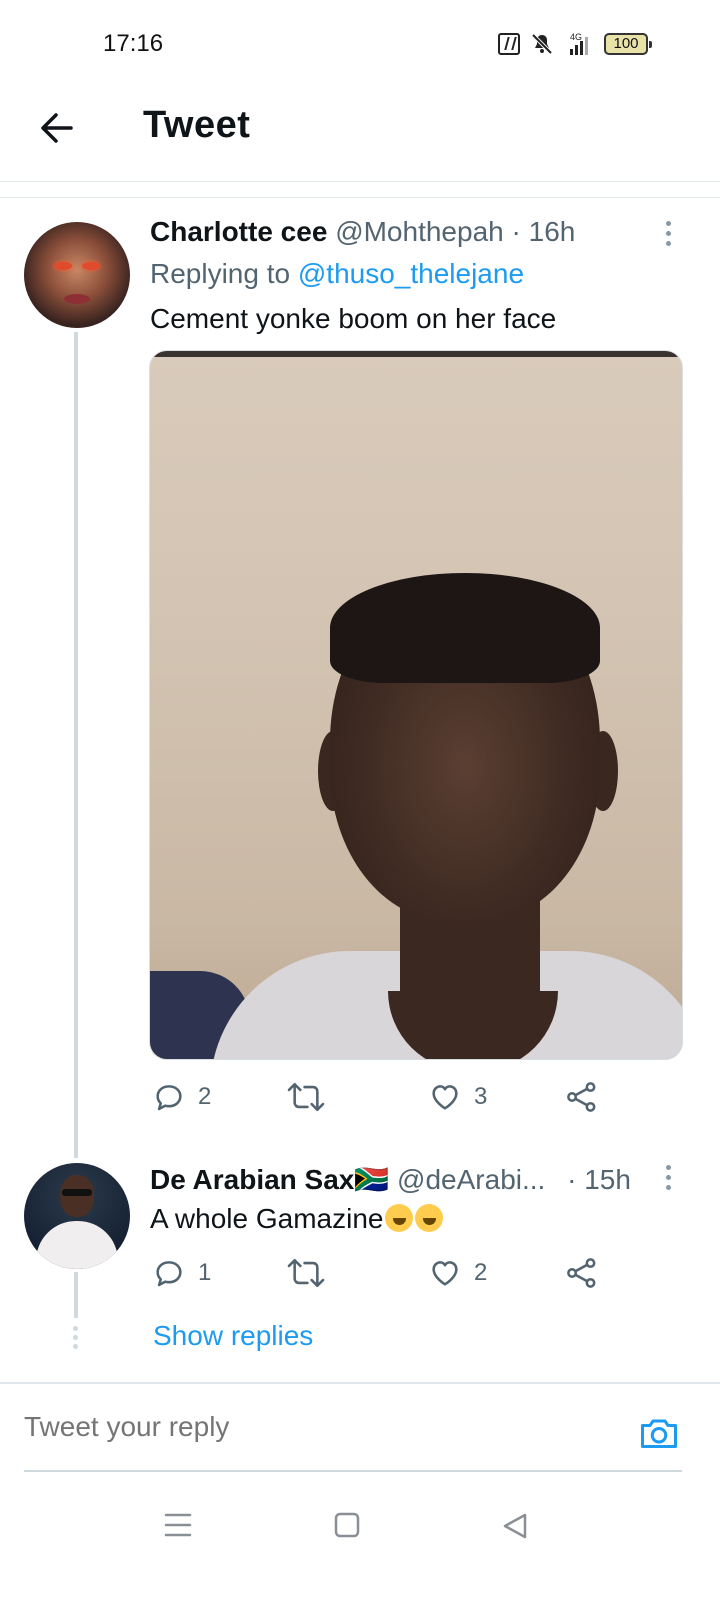 This screenshot has width=720, height=1600. Describe the element at coordinates (178, 1525) in the screenshot. I see `menu-icon` at that location.